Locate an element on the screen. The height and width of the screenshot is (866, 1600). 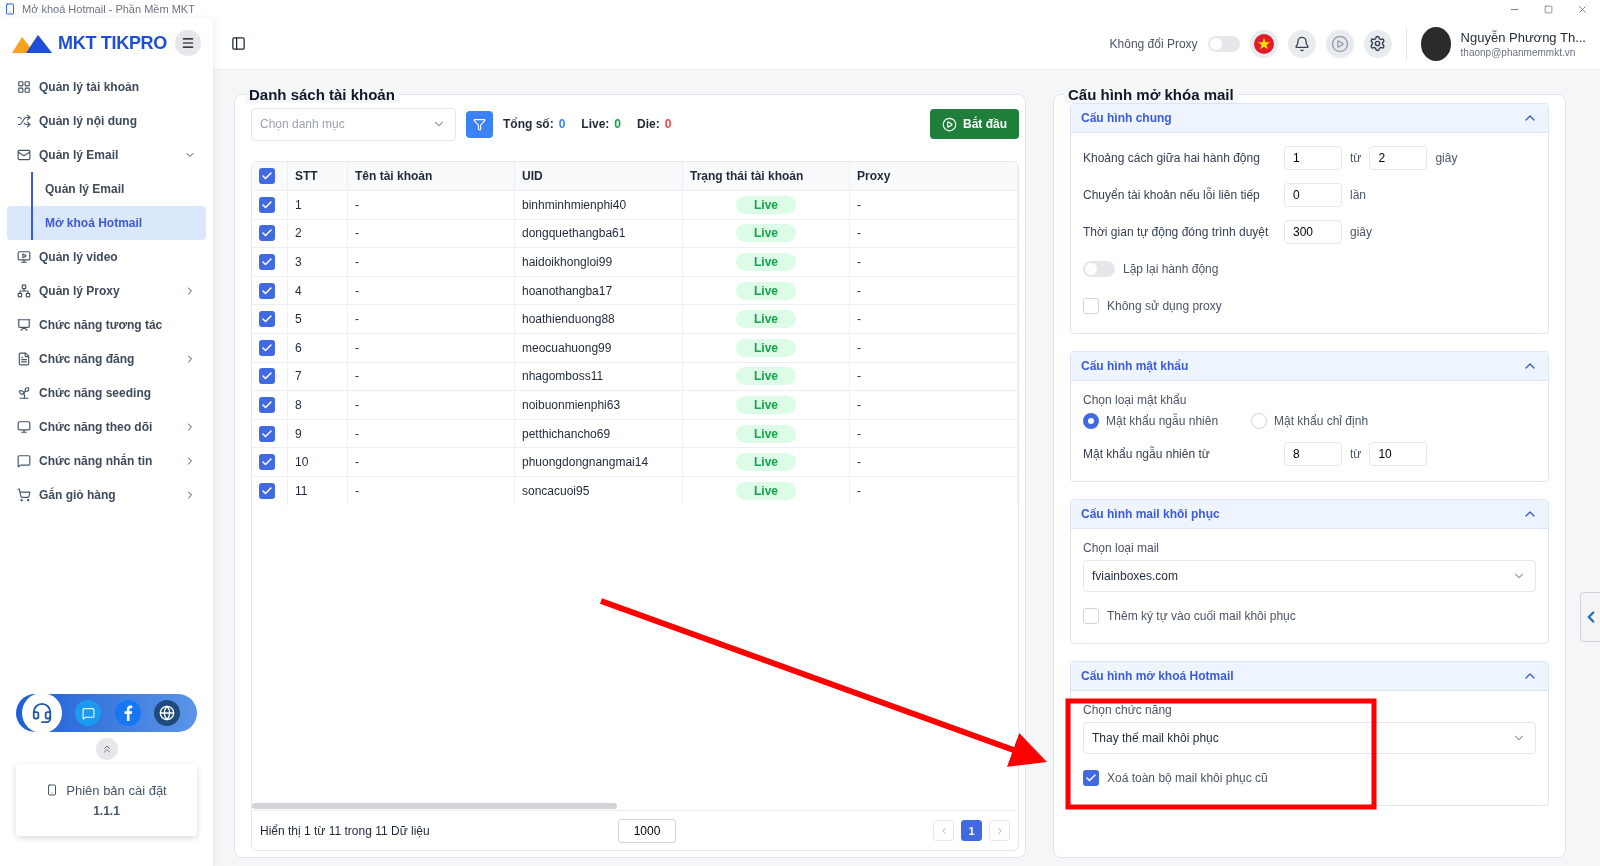
input-field: 0 is located at coordinates (1313, 195).